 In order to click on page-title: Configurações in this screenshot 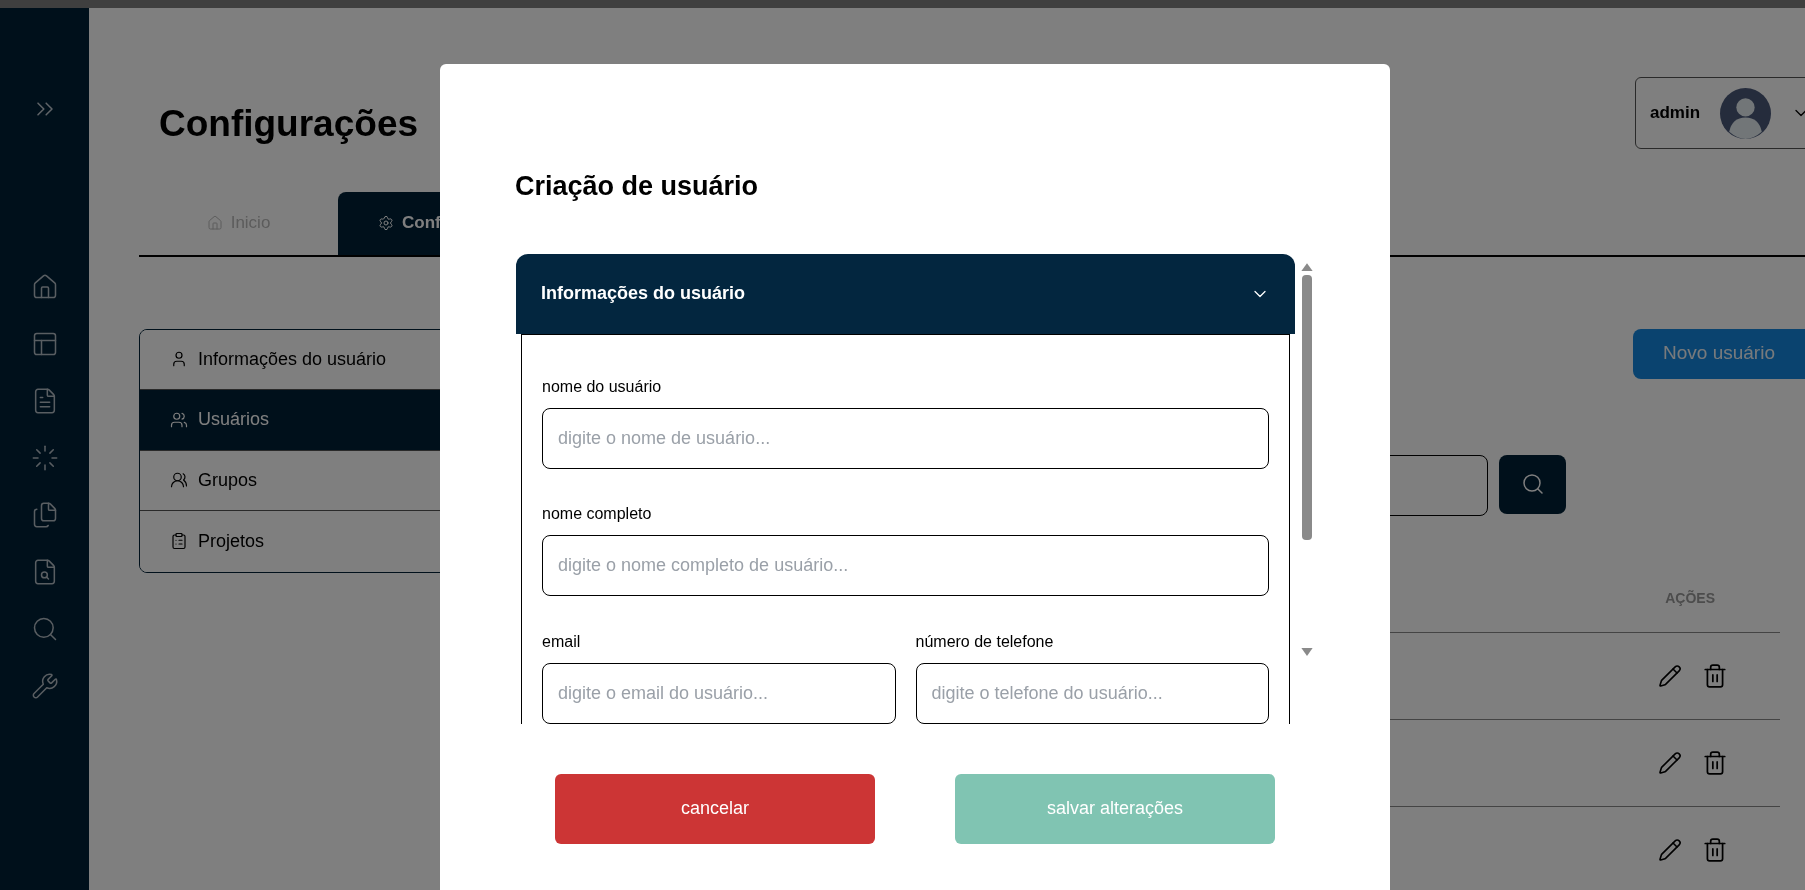, I will do `click(289, 124)`.